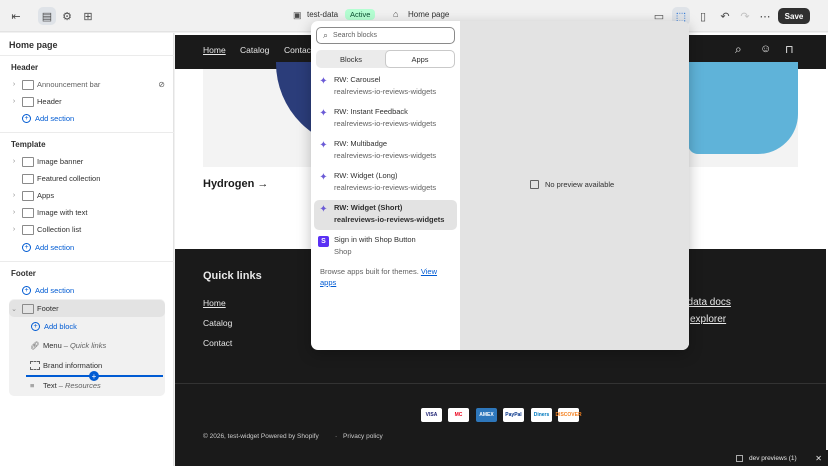 This screenshot has height=466, width=828. Describe the element at coordinates (428, 14) in the screenshot. I see `page-selector: Home page` at that location.